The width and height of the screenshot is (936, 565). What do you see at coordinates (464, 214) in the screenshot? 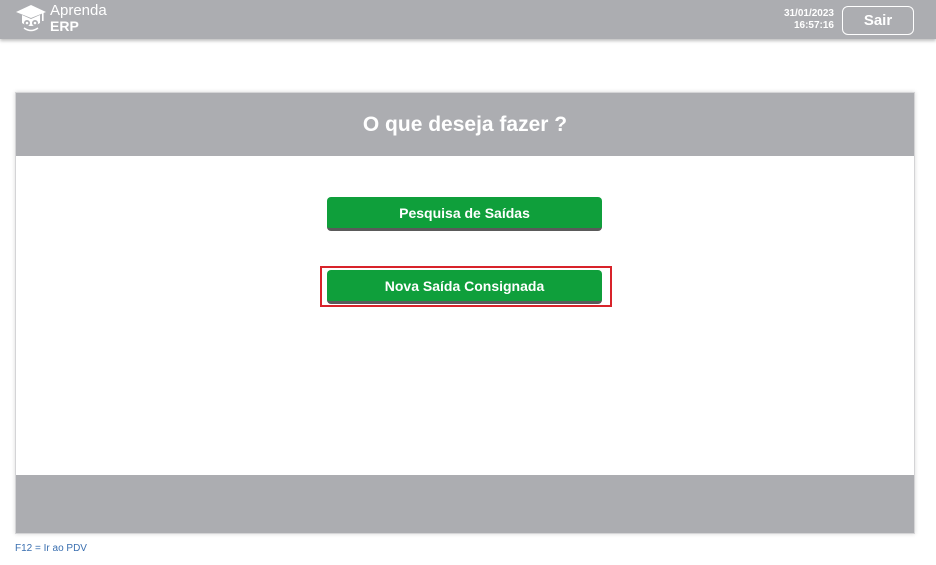
I see `search-exits-button: Pesquisa de Saídas` at bounding box center [464, 214].